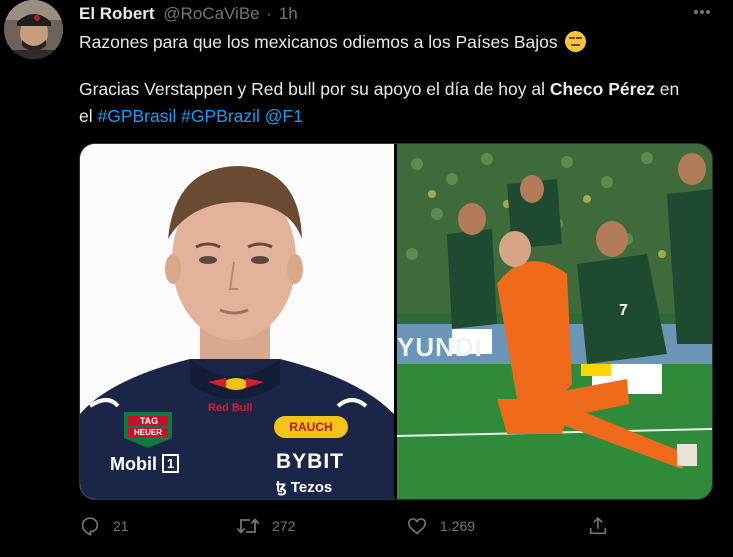 The width and height of the screenshot is (733, 557). I want to click on mobil-logo: Mobil 1, so click(145, 464).